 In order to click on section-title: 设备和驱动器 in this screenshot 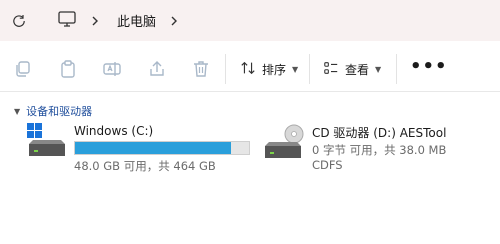, I will do `click(59, 111)`.